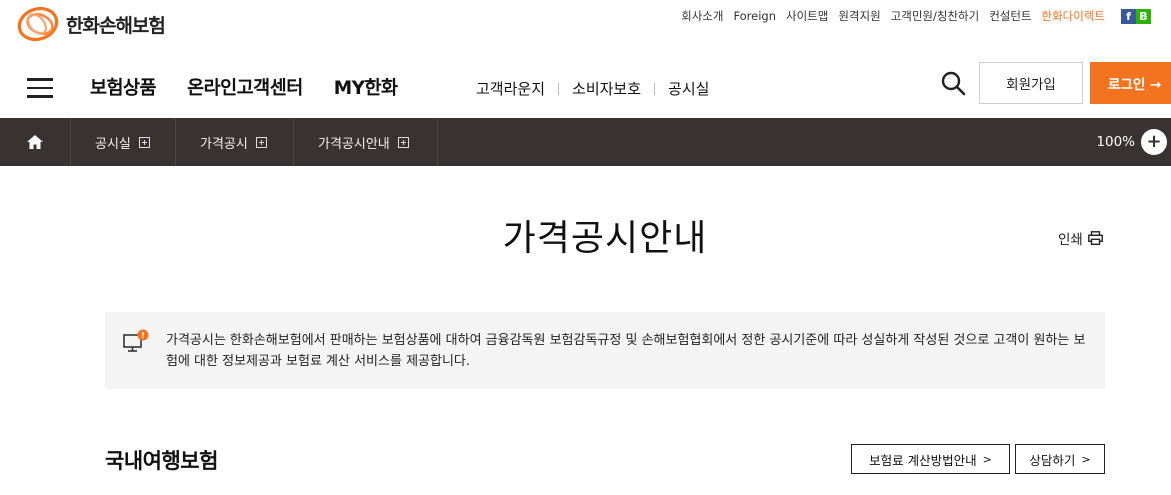 This screenshot has width=1171, height=495. I want to click on sub-menu: 고객라운지 소비자보호 공시실, so click(592, 88).